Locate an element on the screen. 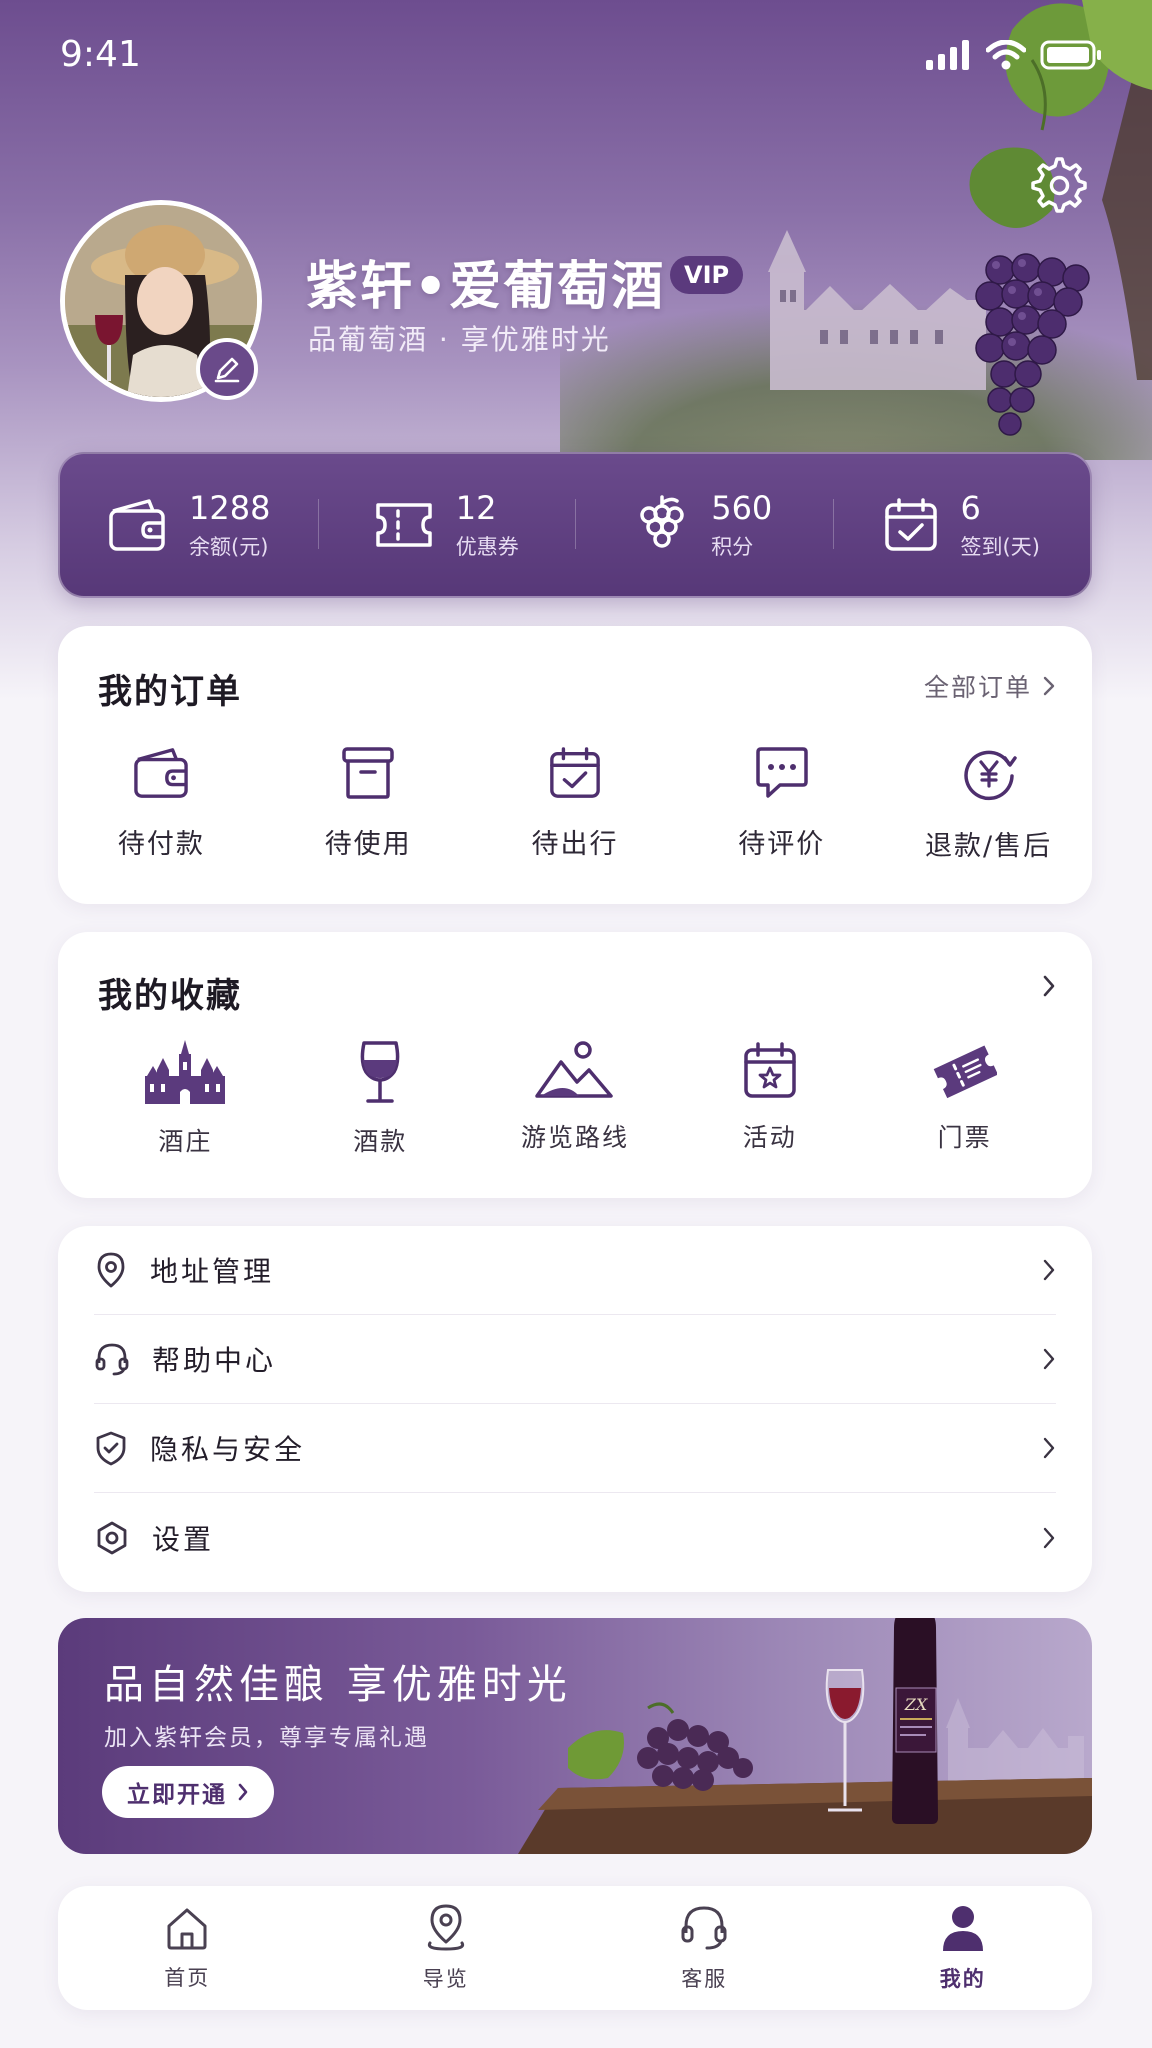  all-orders-link: 全部订单 is located at coordinates (990, 686).